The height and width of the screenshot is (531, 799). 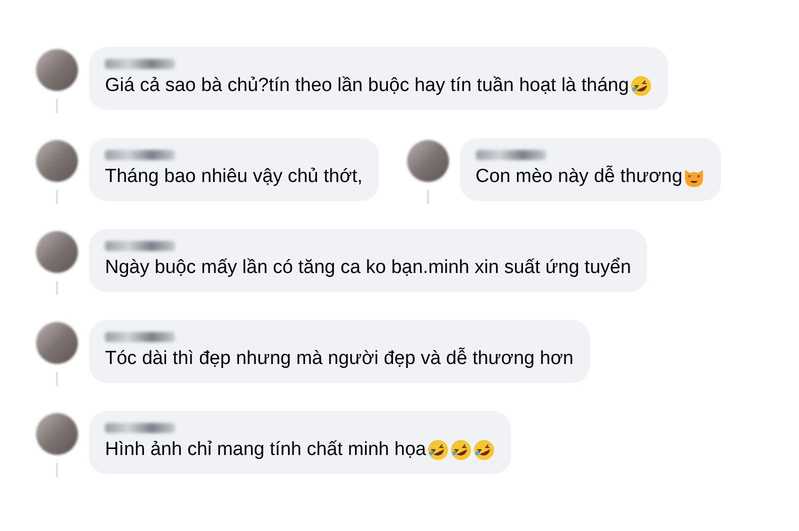 What do you see at coordinates (579, 177) in the screenshot?
I see `comment-text: Con mèo này dễ thương` at bounding box center [579, 177].